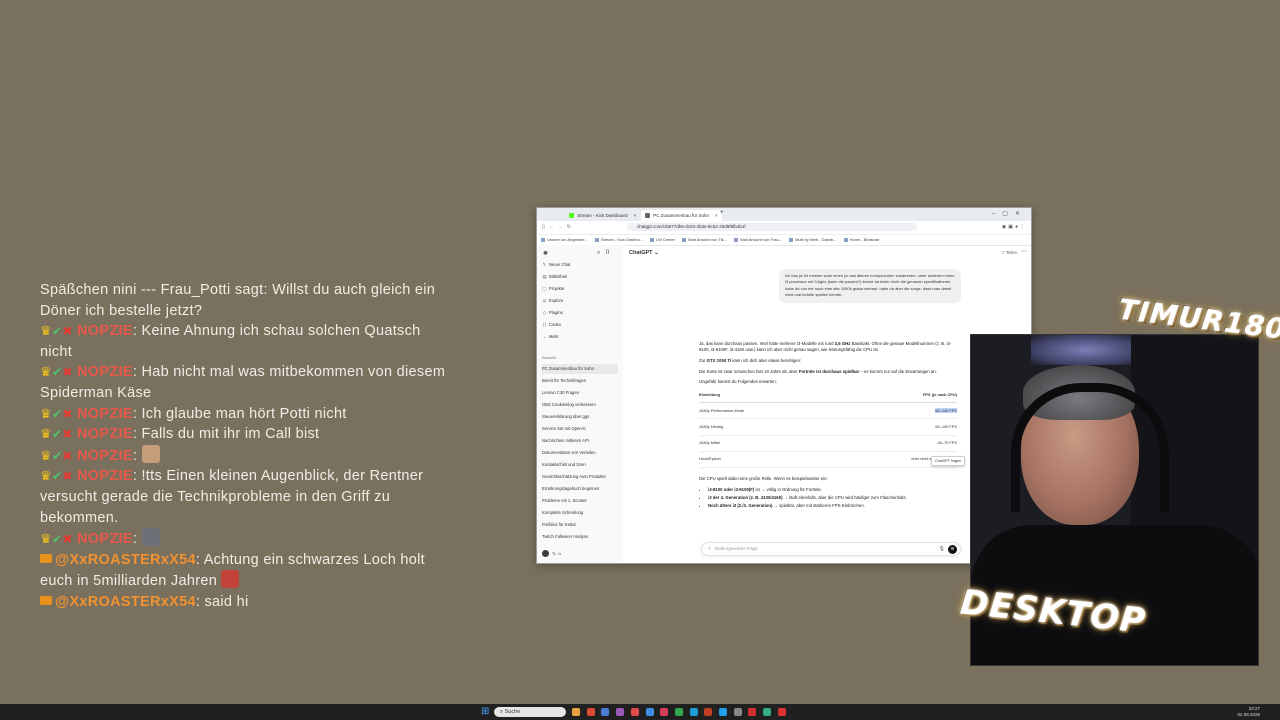 This screenshot has height=720, width=1280. What do you see at coordinates (580, 489) in the screenshot?
I see `history-item: Ernährungstagebuch beginnen` at bounding box center [580, 489].